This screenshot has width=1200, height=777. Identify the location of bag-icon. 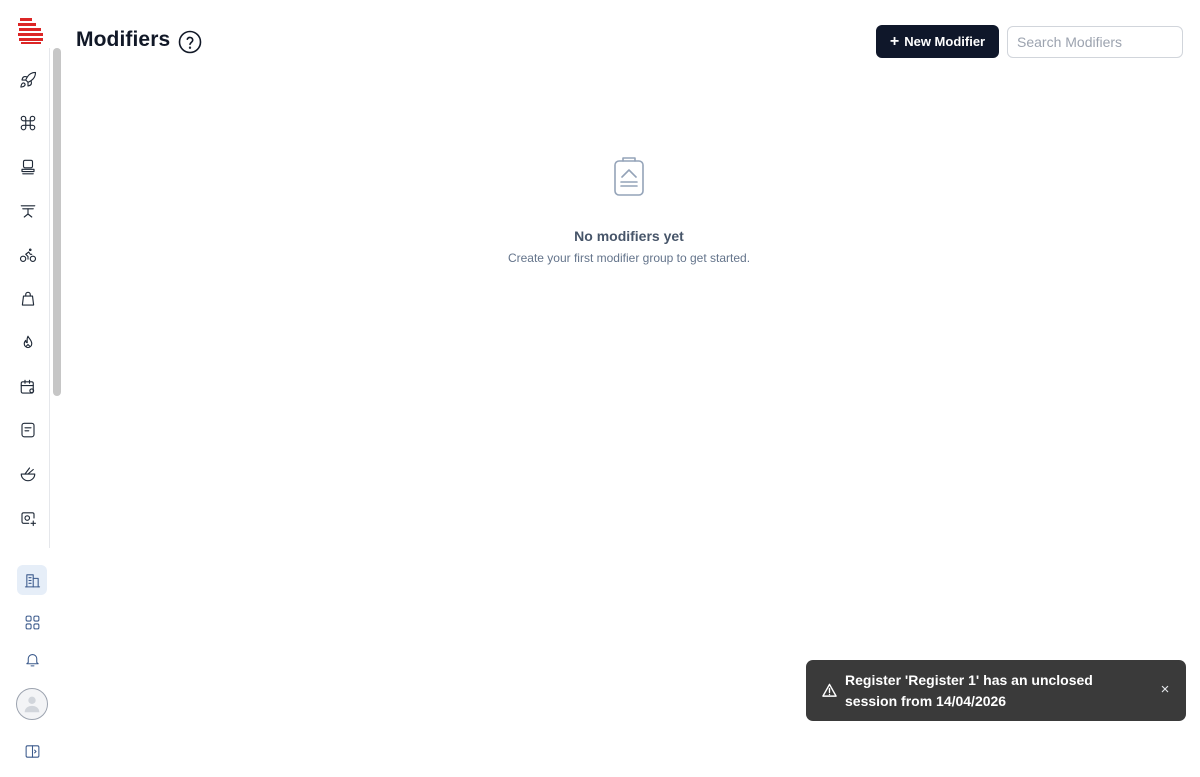
(28, 299).